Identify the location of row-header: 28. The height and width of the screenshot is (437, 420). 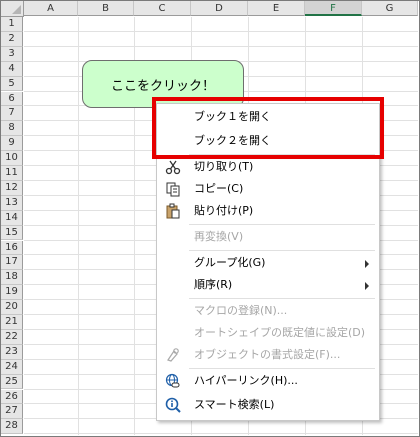
(12, 427).